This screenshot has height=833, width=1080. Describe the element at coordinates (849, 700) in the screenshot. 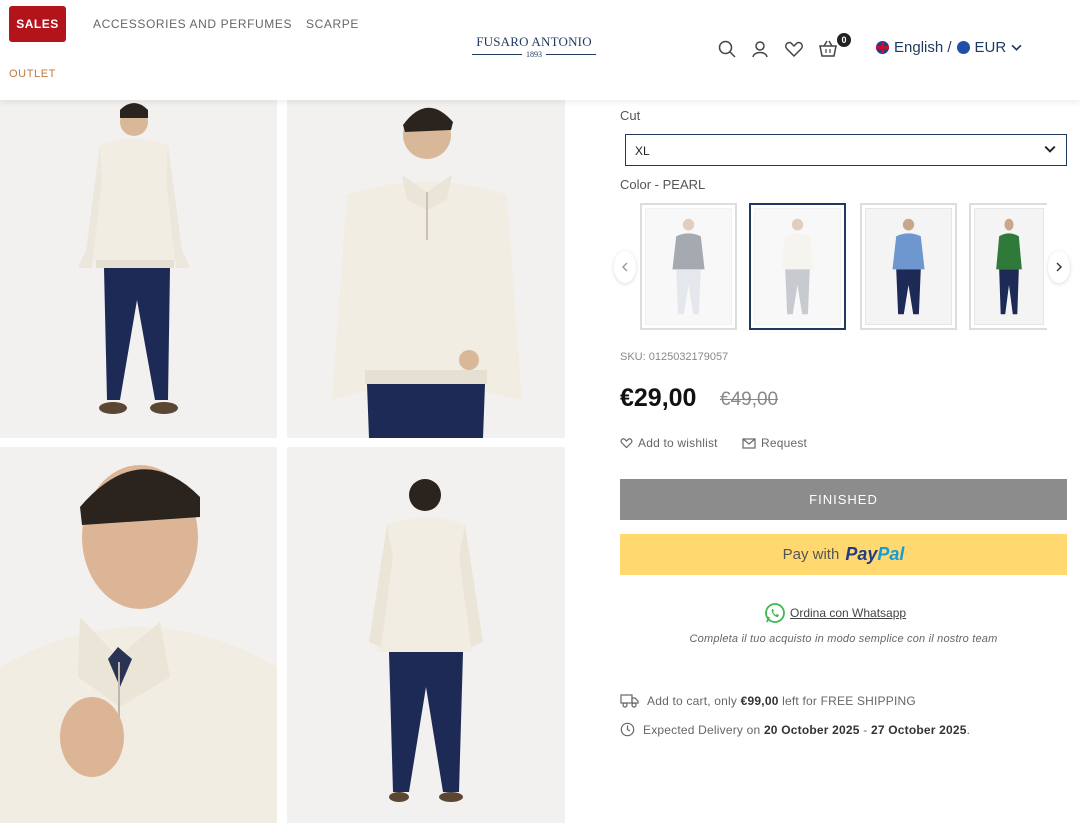

I see `shipping-post-text: left for FREE SHIPPING` at that location.